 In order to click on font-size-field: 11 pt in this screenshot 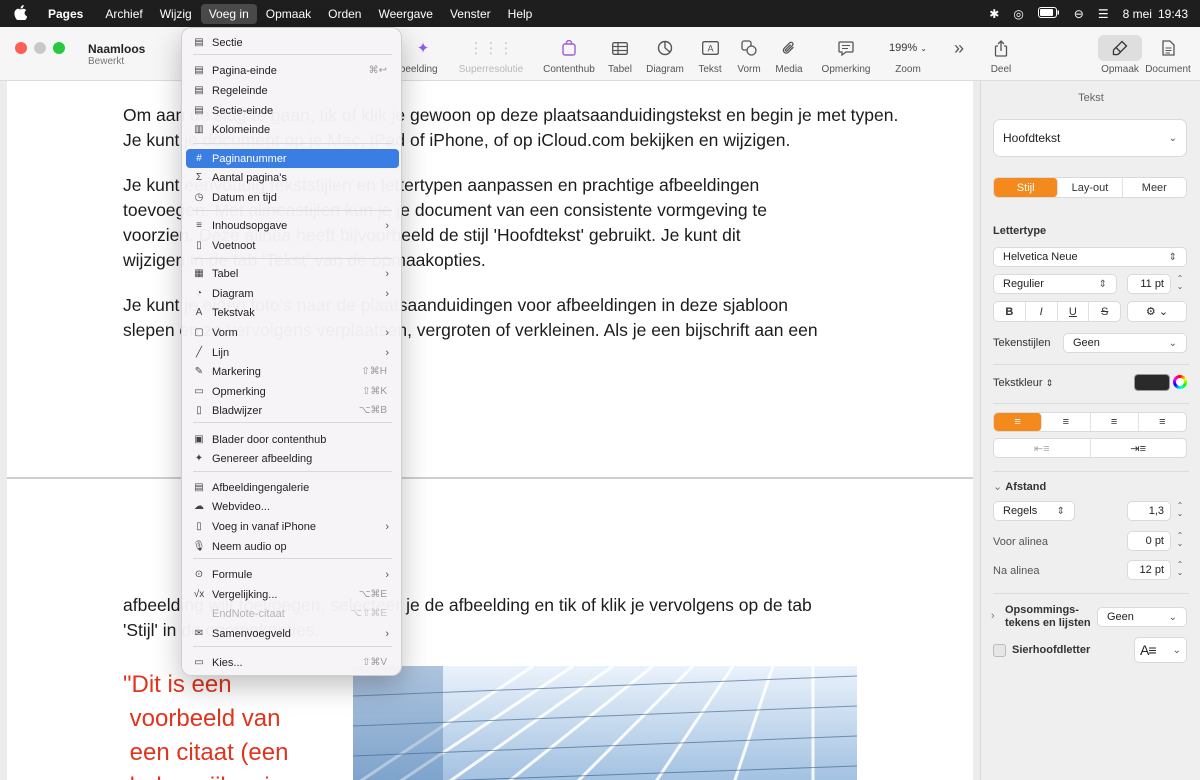, I will do `click(1149, 284)`.